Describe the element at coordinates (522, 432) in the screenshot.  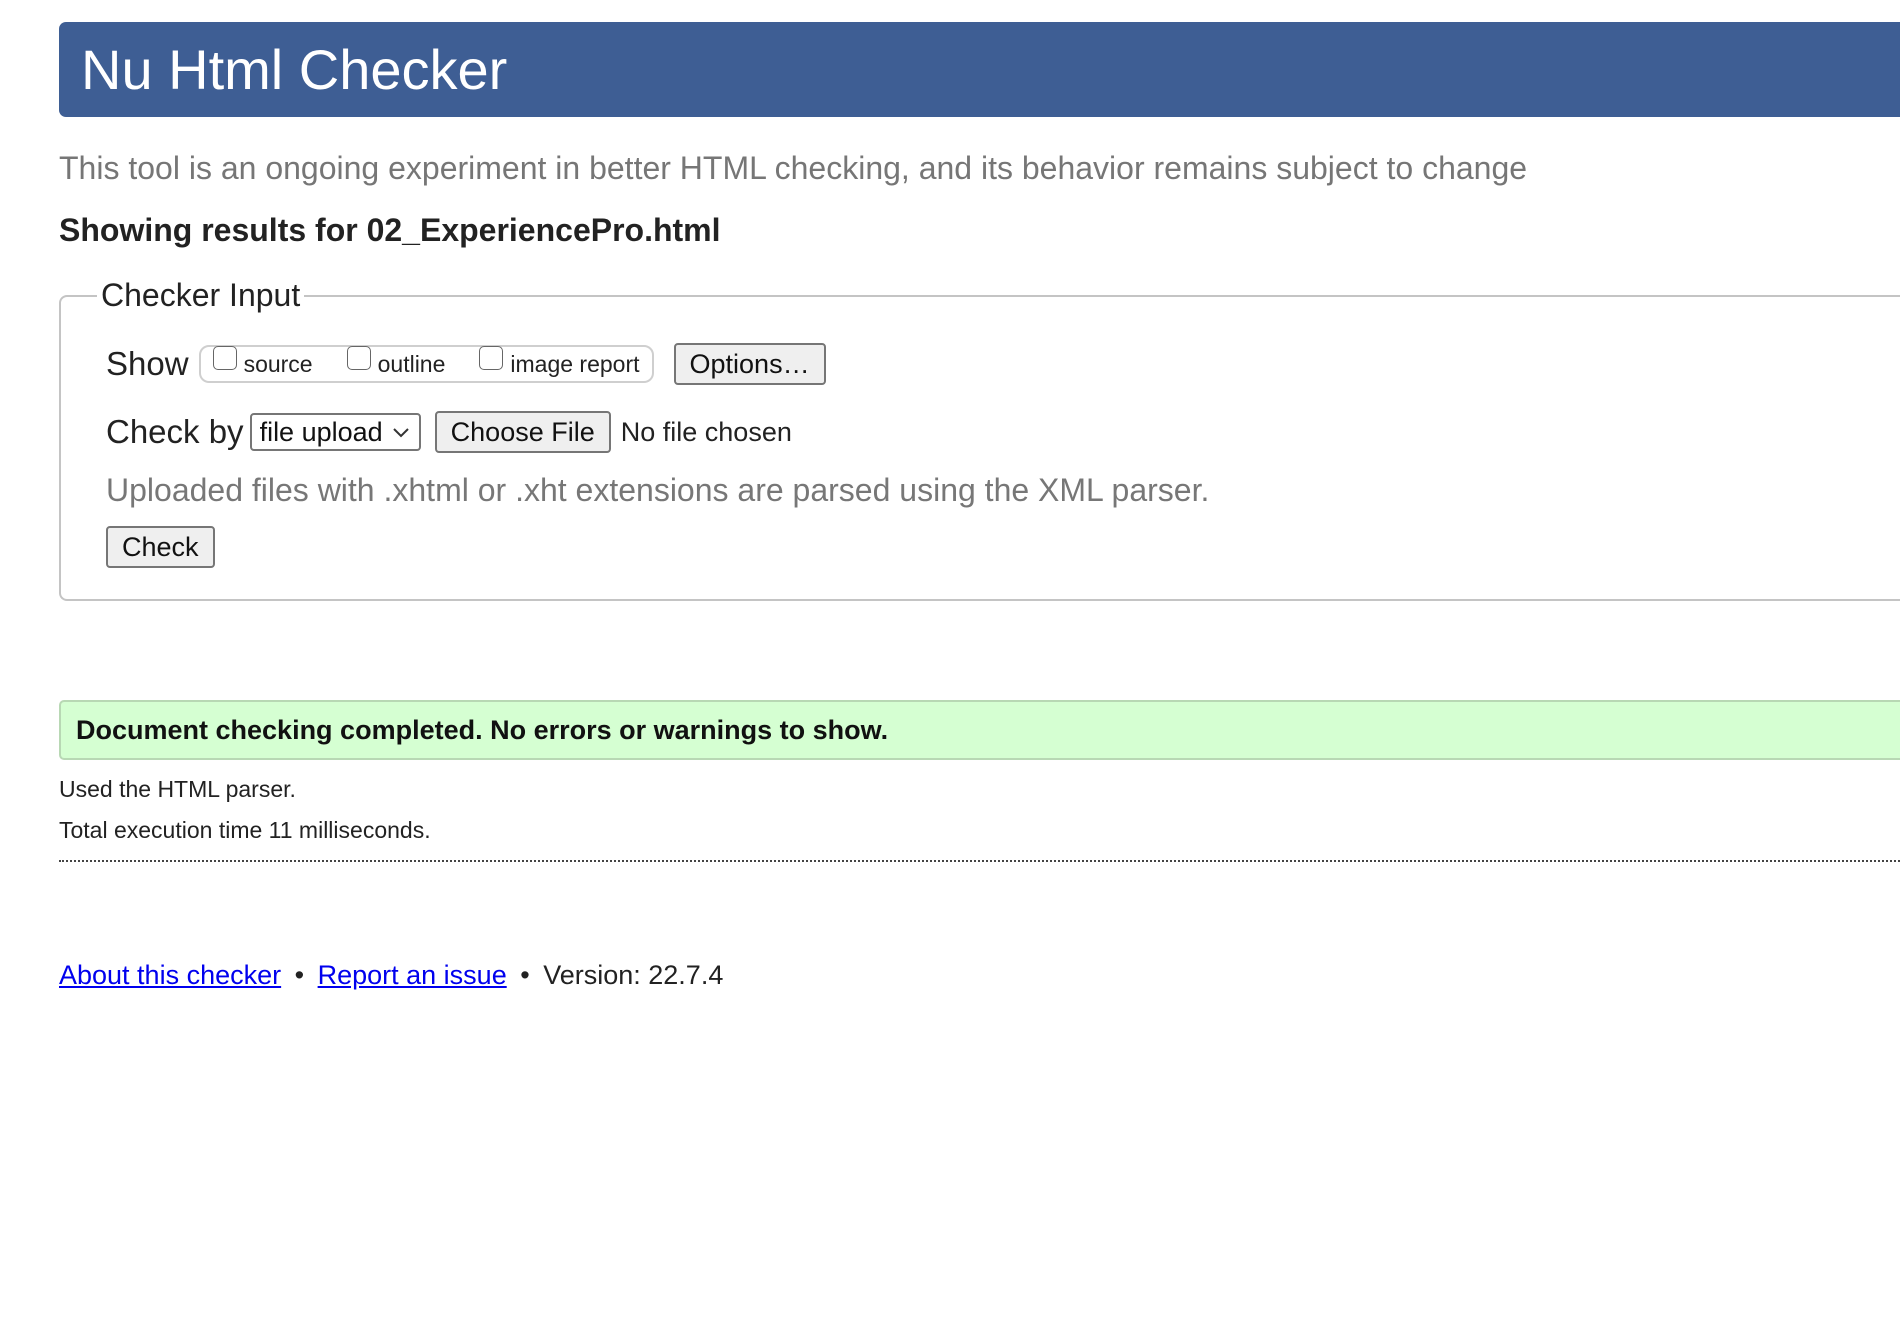
I see `choose-file-button: Choose File` at that location.